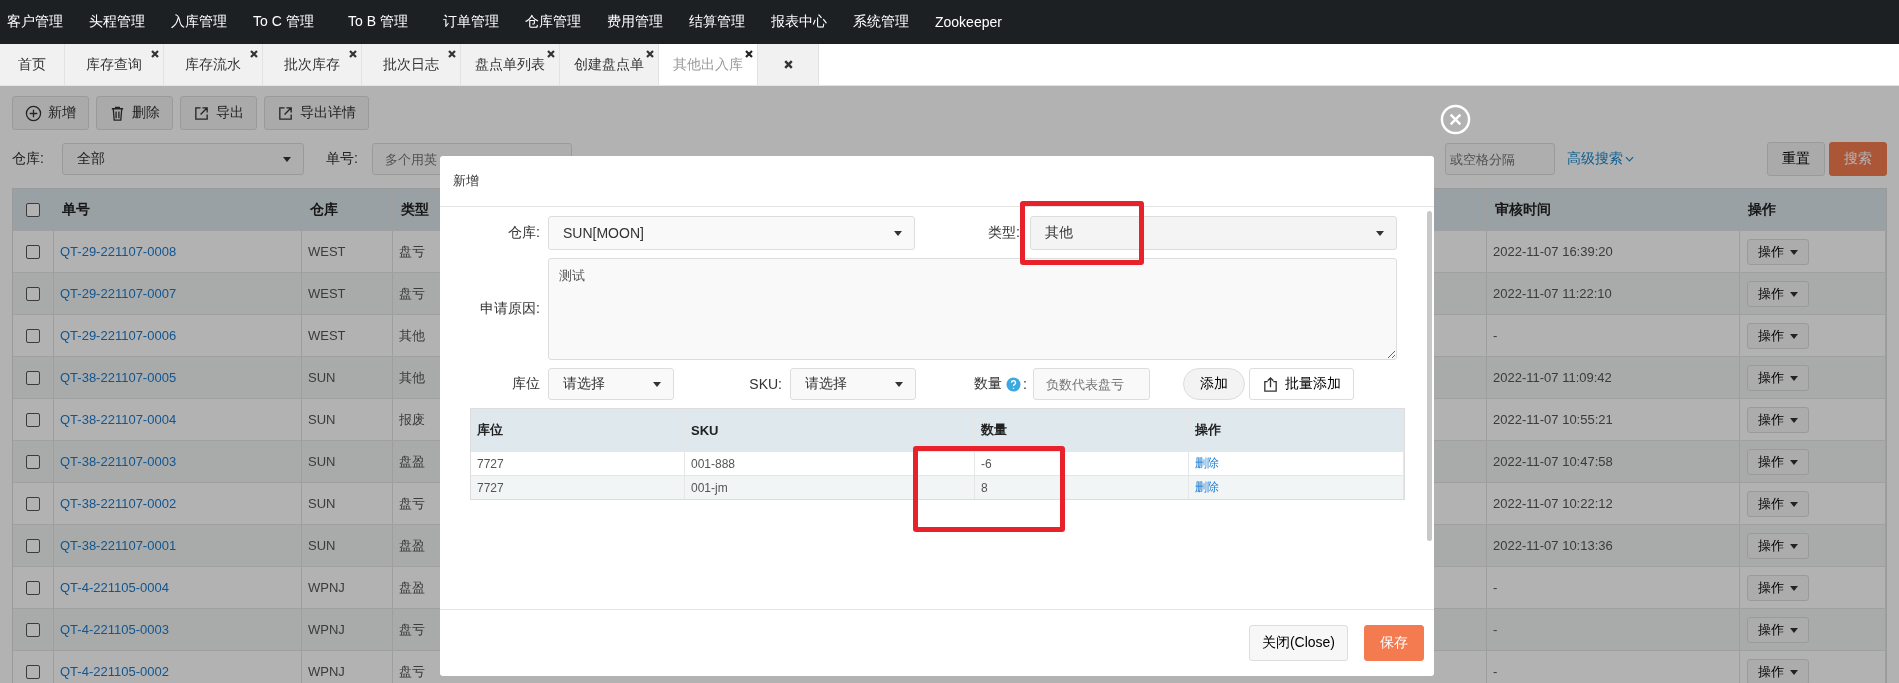 The width and height of the screenshot is (1899, 683). What do you see at coordinates (1213, 233) in the screenshot?
I see `type-select: 其他` at bounding box center [1213, 233].